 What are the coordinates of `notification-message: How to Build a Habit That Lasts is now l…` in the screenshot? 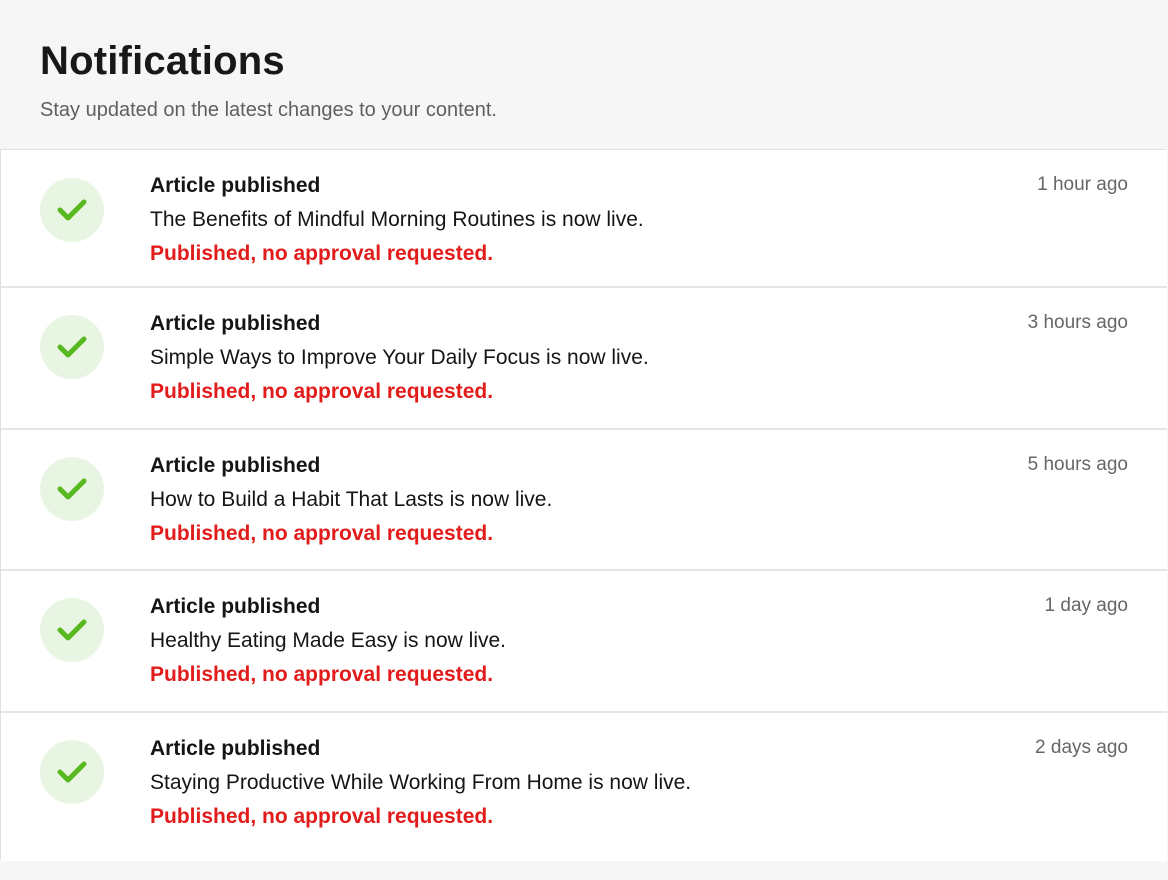 It's located at (351, 499).